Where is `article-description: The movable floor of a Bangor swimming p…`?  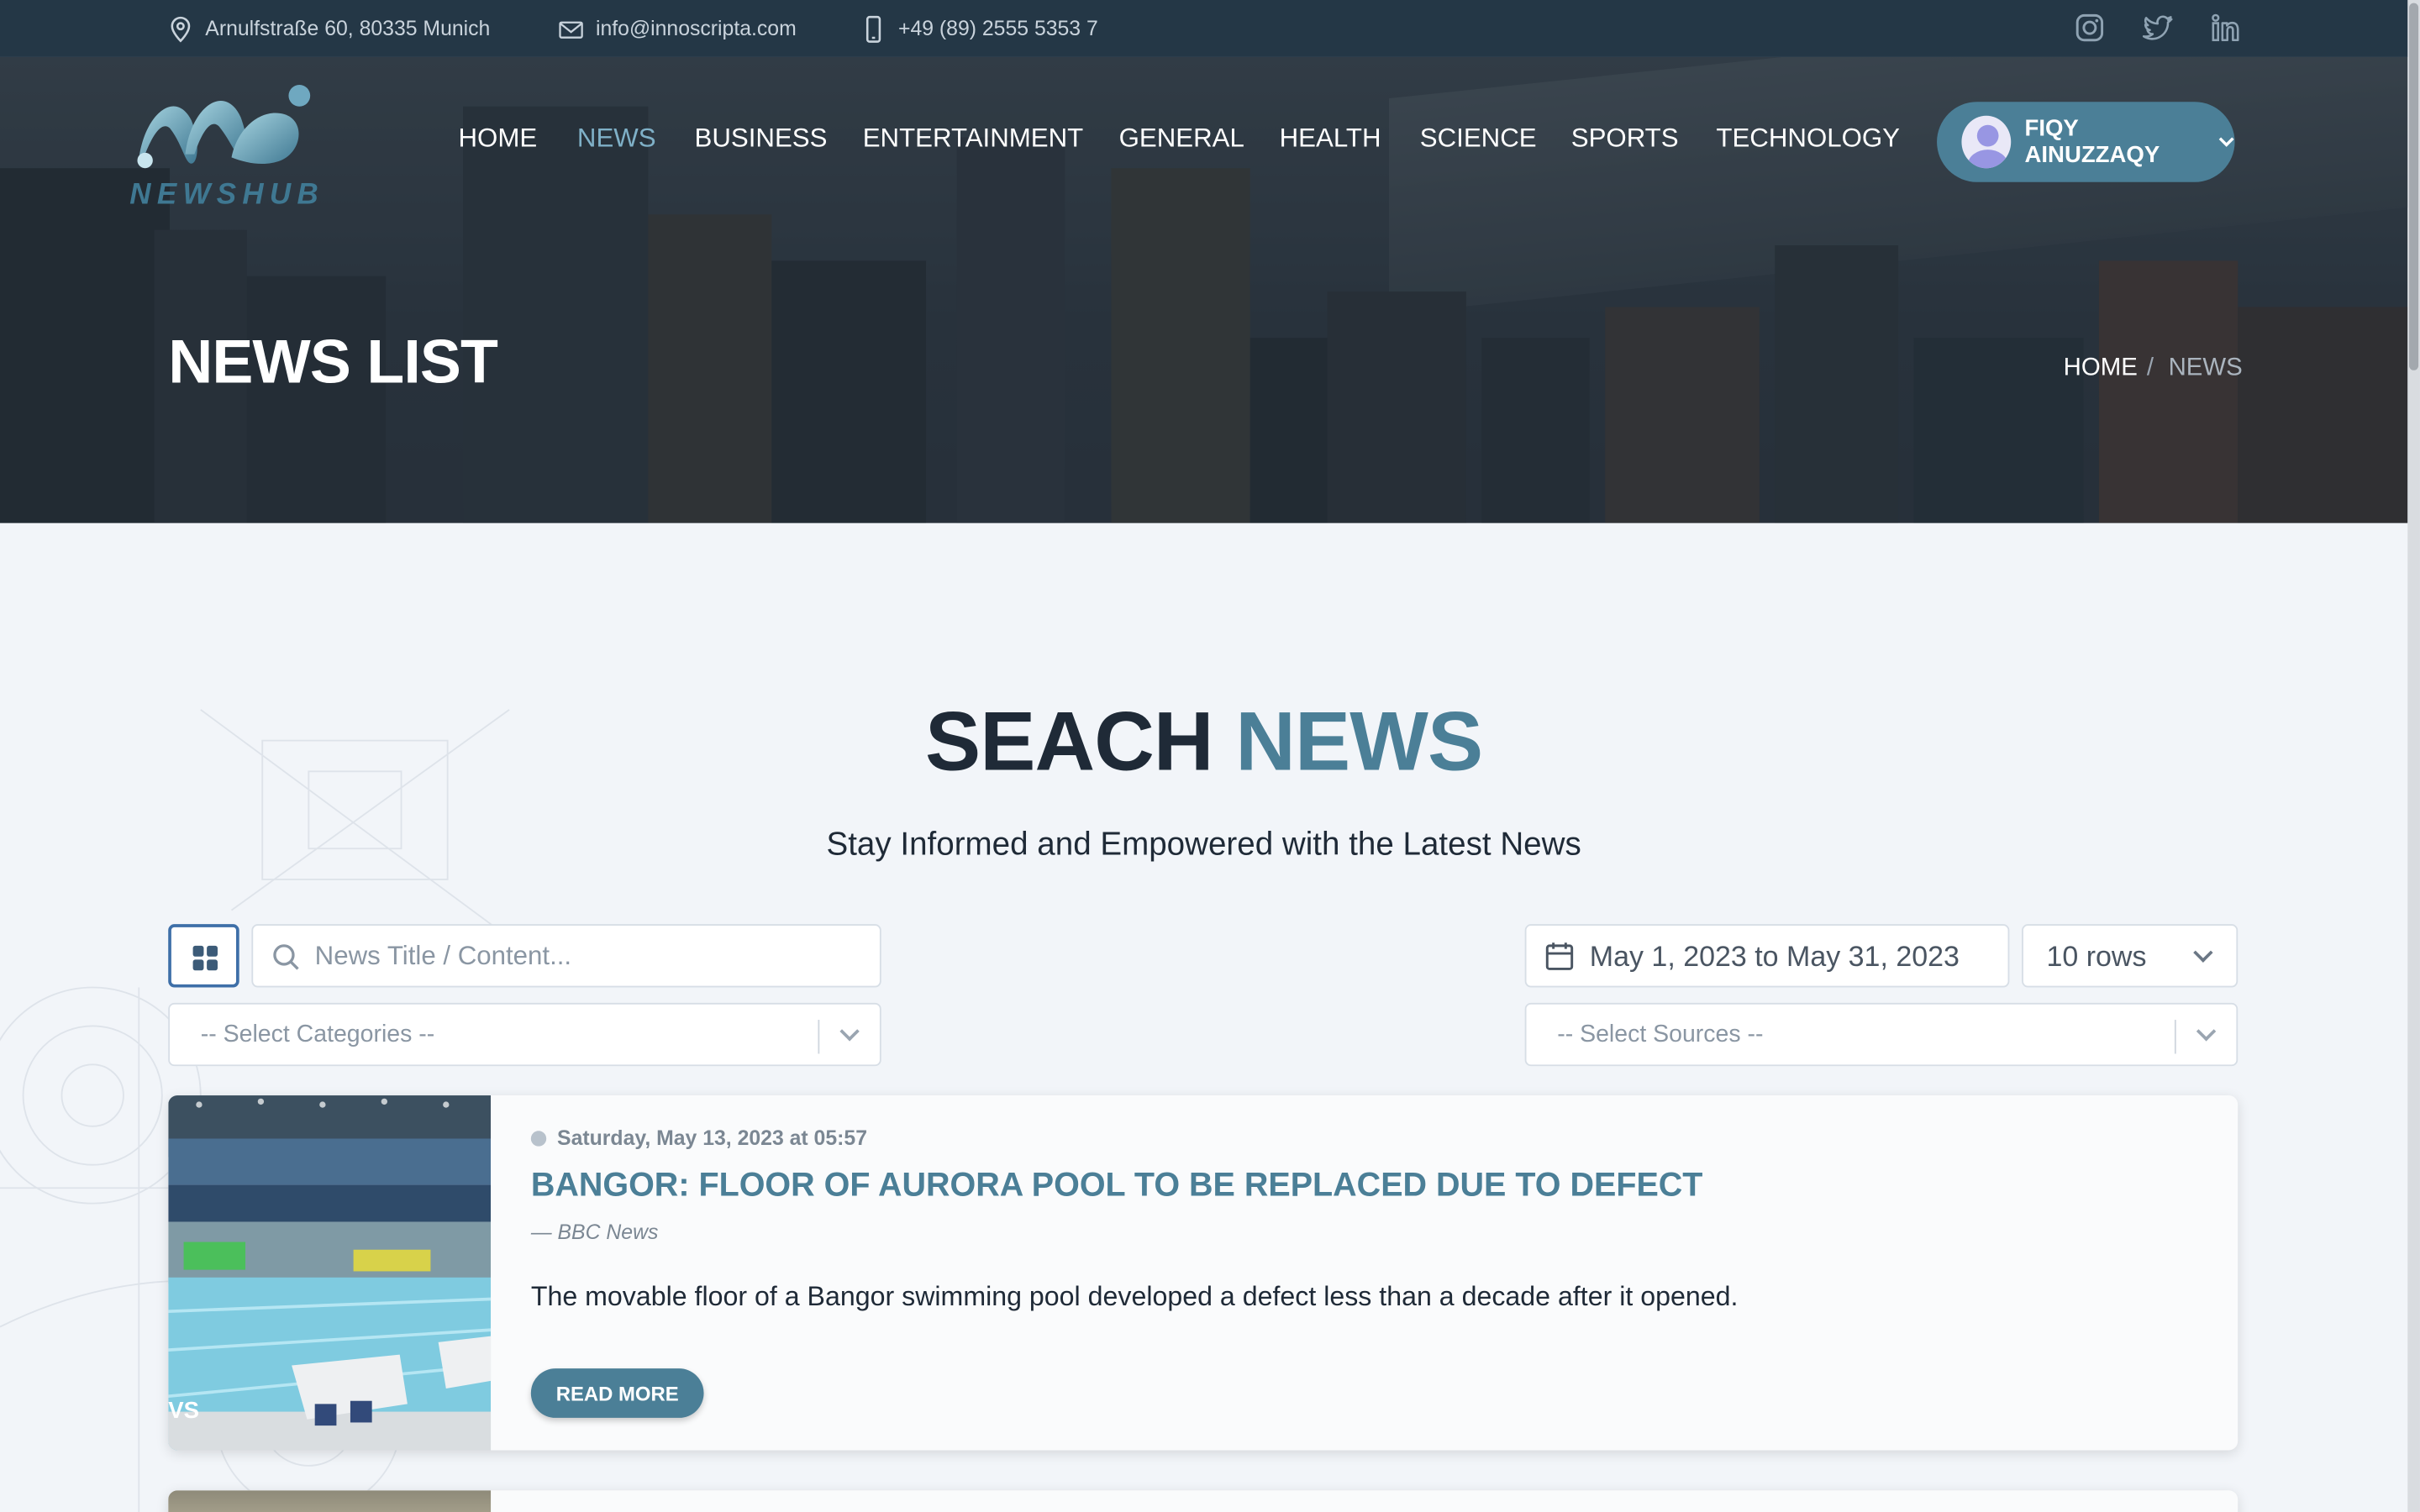 article-description: The movable floor of a Bangor swimming p… is located at coordinates (1134, 1296).